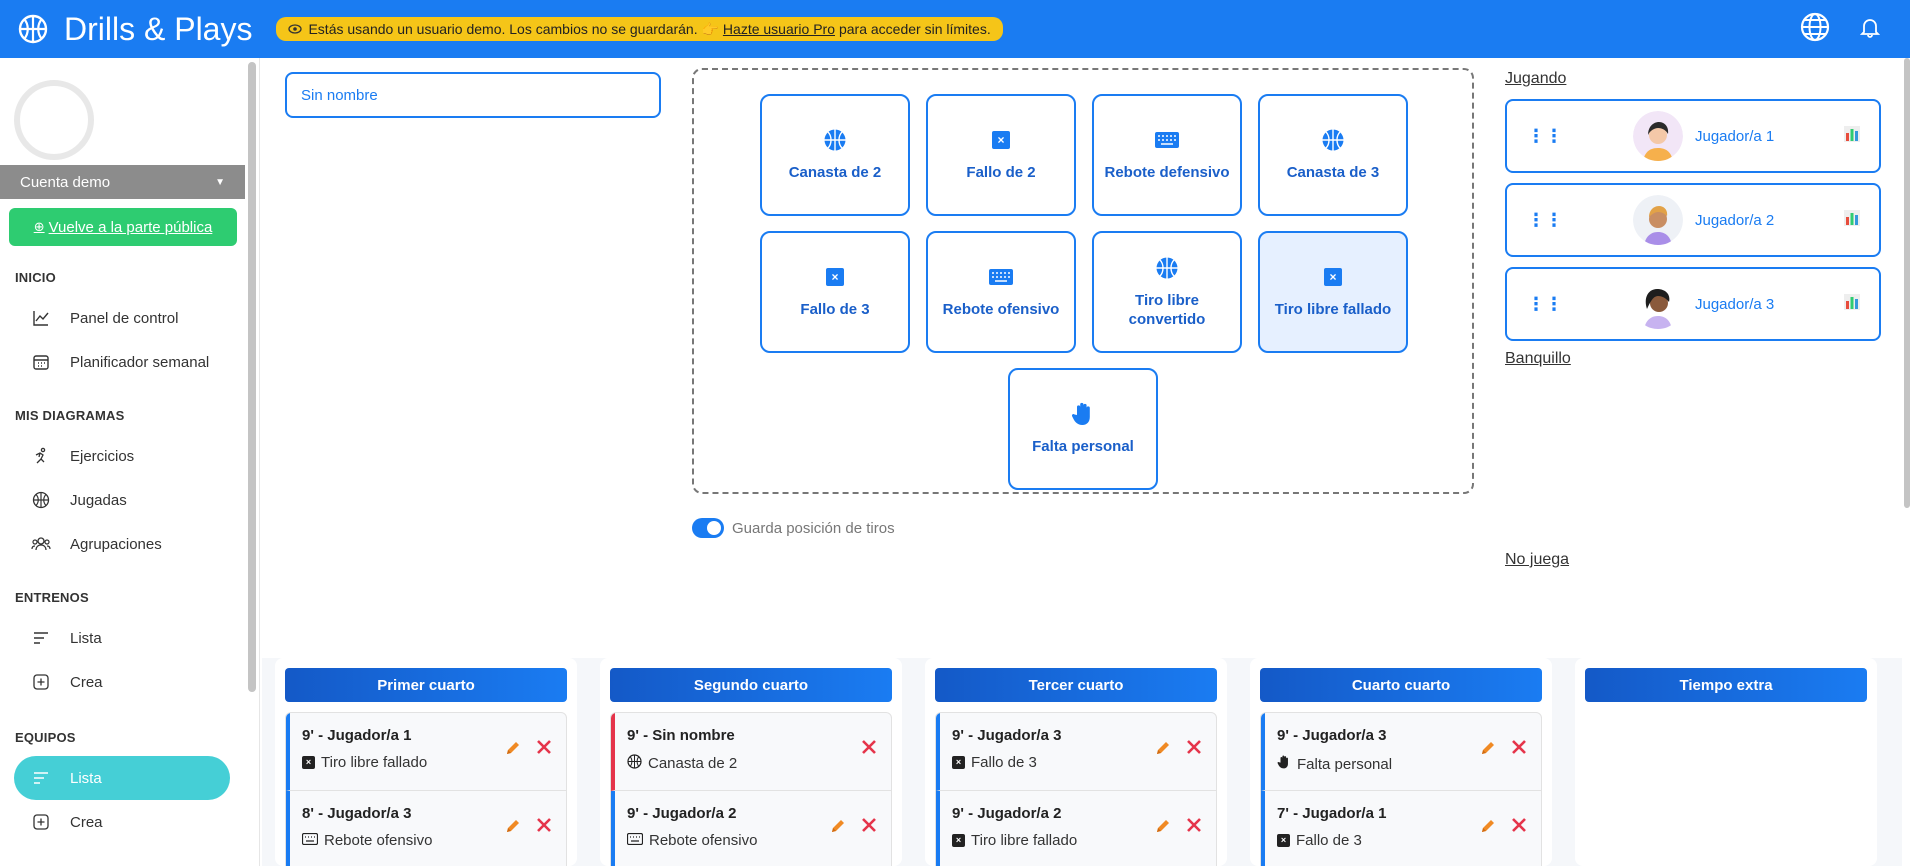 This screenshot has height=866, width=1910. What do you see at coordinates (426, 828) in the screenshot?
I see `event-item: 8' - Jugador/a 3 Rebote ofensivo` at bounding box center [426, 828].